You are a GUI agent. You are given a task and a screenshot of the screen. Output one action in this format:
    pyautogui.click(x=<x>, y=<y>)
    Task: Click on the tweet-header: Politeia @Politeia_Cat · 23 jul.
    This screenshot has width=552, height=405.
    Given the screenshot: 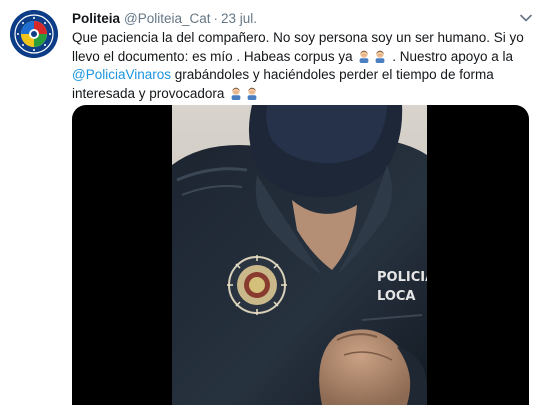 What is the action you would take?
    pyautogui.click(x=164, y=19)
    